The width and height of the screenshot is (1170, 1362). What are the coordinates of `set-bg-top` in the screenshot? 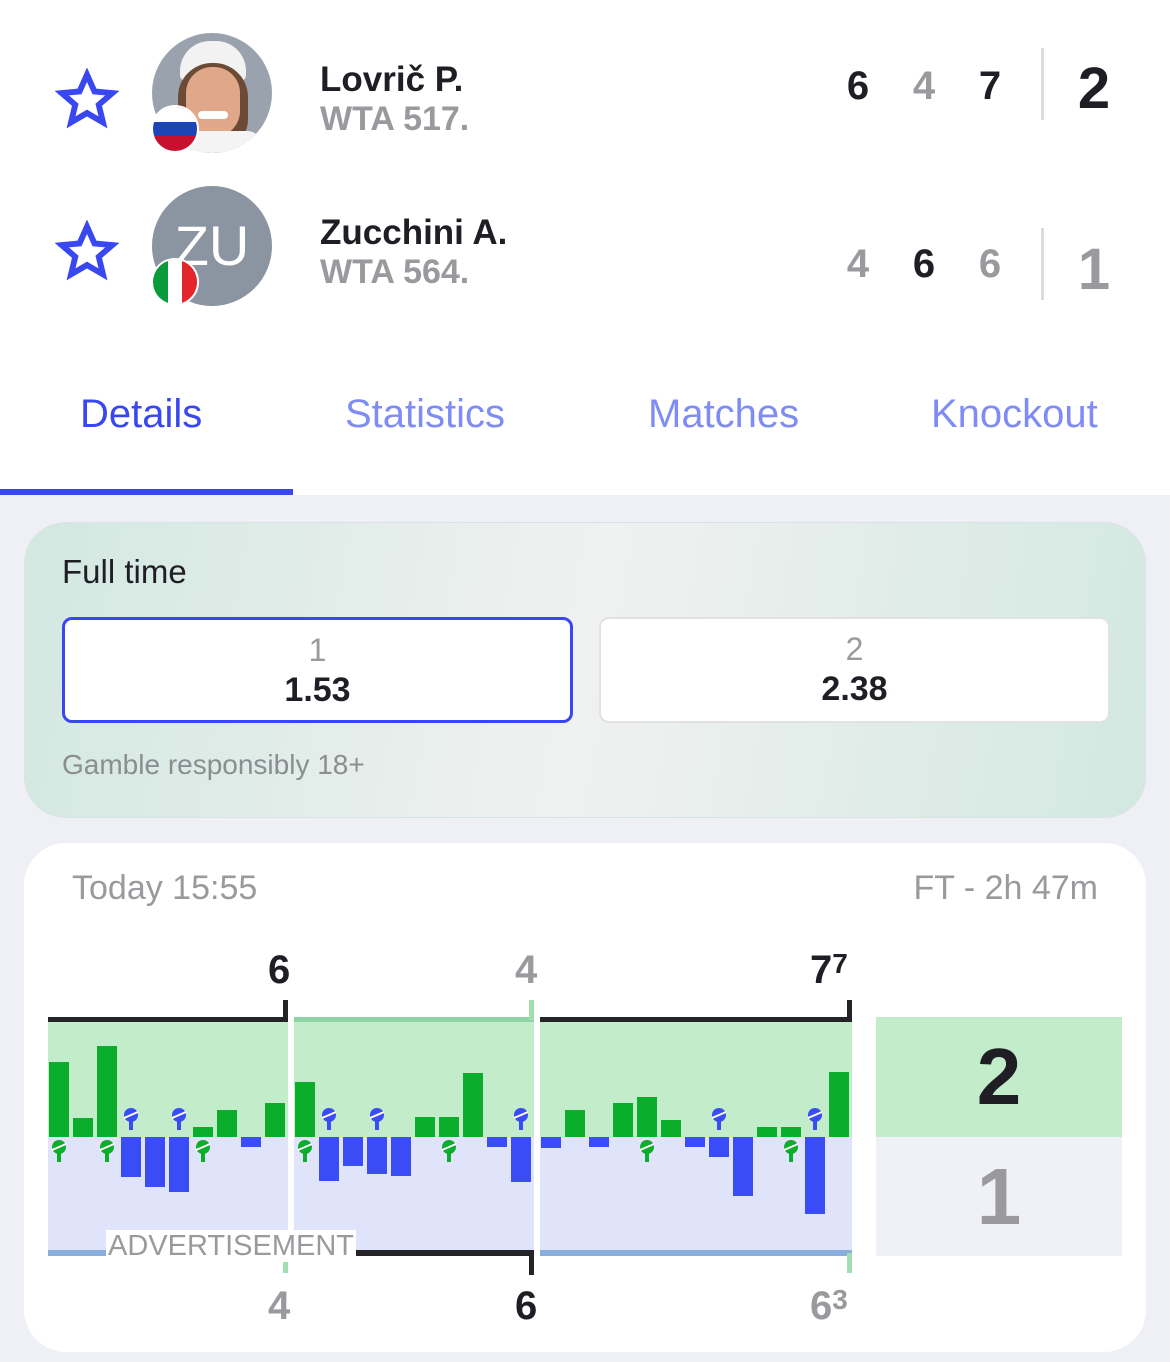 It's located at (696, 1079).